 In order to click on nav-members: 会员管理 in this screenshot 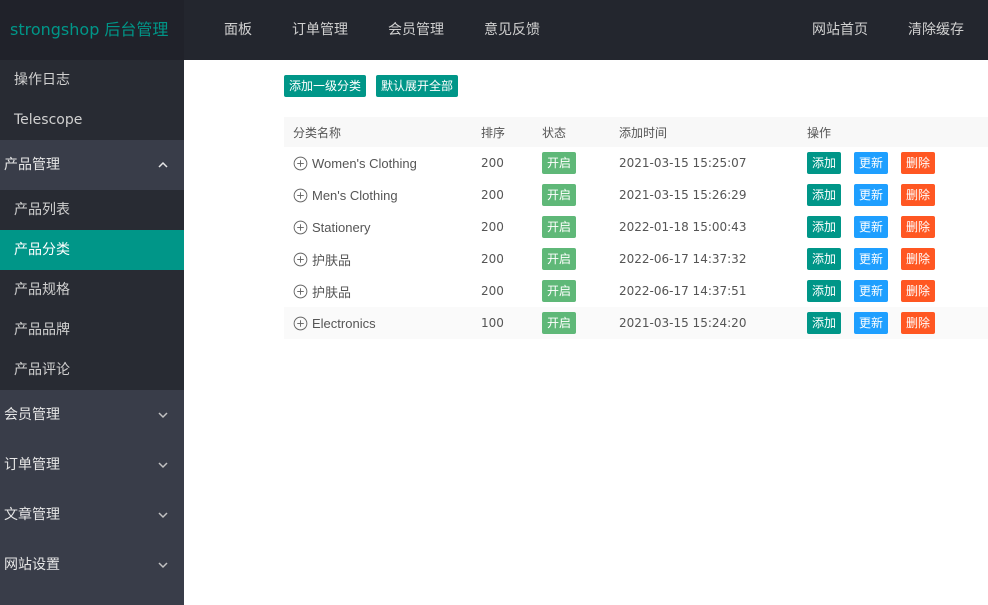, I will do `click(416, 30)`.